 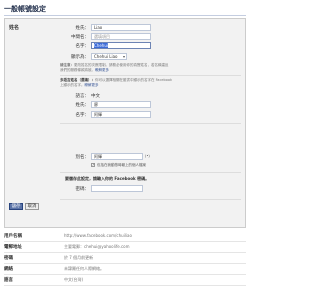 What do you see at coordinates (13, 247) in the screenshot?
I see `settings-row-key: 電郵地址` at bounding box center [13, 247].